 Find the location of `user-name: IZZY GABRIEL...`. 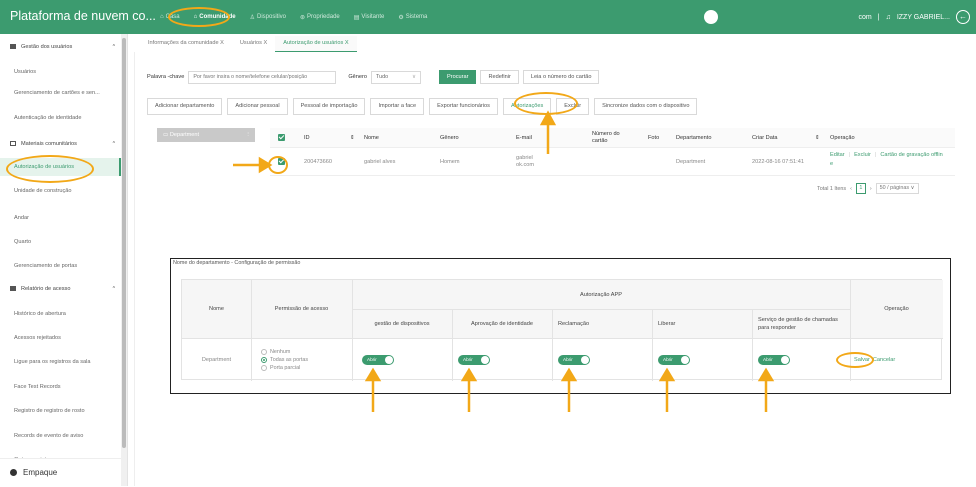

user-name: IZZY GABRIEL... is located at coordinates (923, 17).